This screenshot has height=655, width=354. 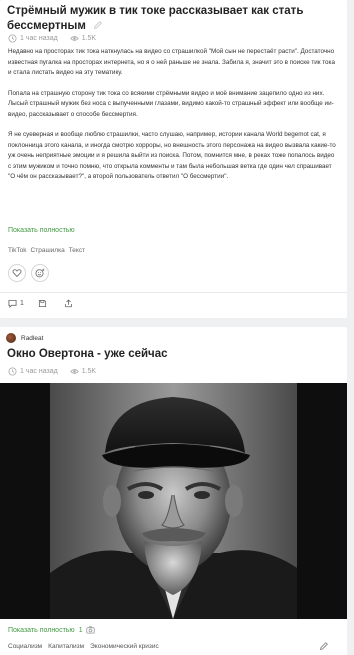 I want to click on camera-icon, so click(x=90, y=630).